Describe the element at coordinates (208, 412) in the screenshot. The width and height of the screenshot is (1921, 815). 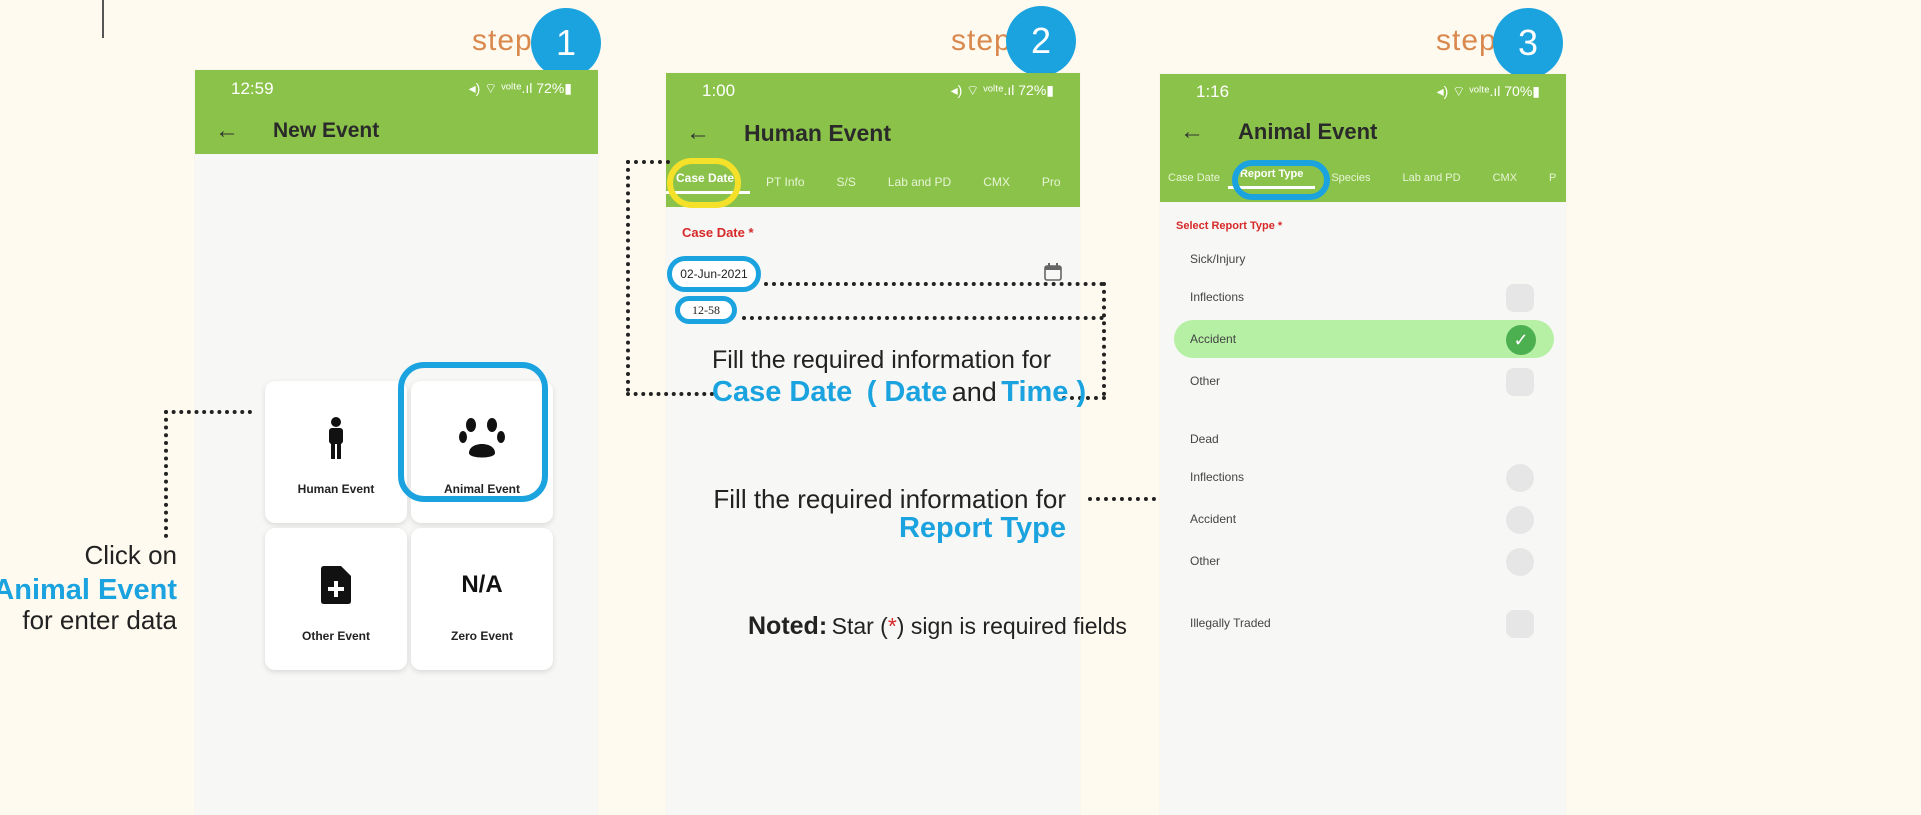
I see `connector-step1-h` at that location.